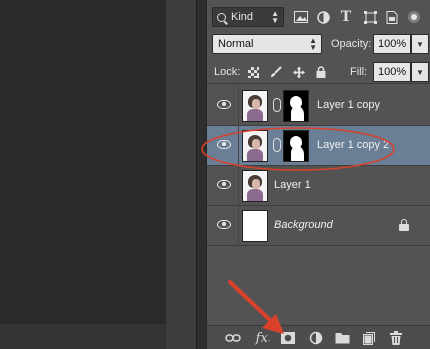 The width and height of the screenshot is (430, 349). I want to click on filter-shape-layers-icon, so click(370, 17).